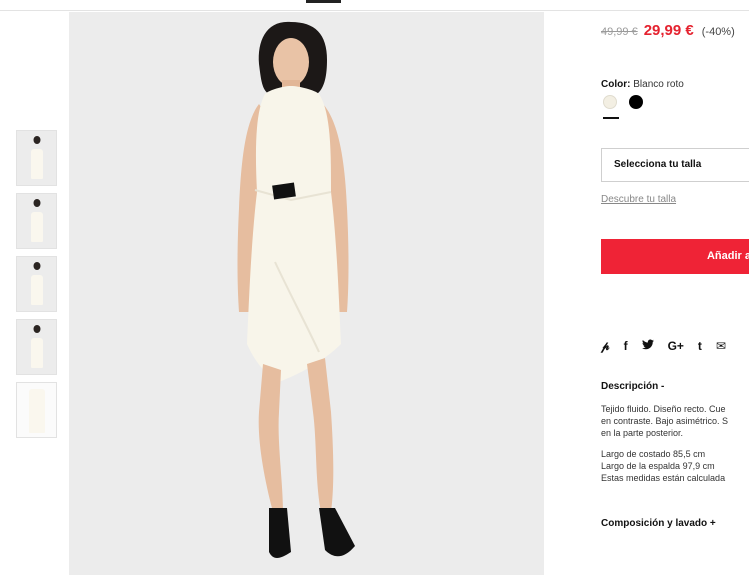 This screenshot has height=575, width=749. What do you see at coordinates (663, 478) in the screenshot?
I see `measure-line: Estas medidas están calculada` at bounding box center [663, 478].